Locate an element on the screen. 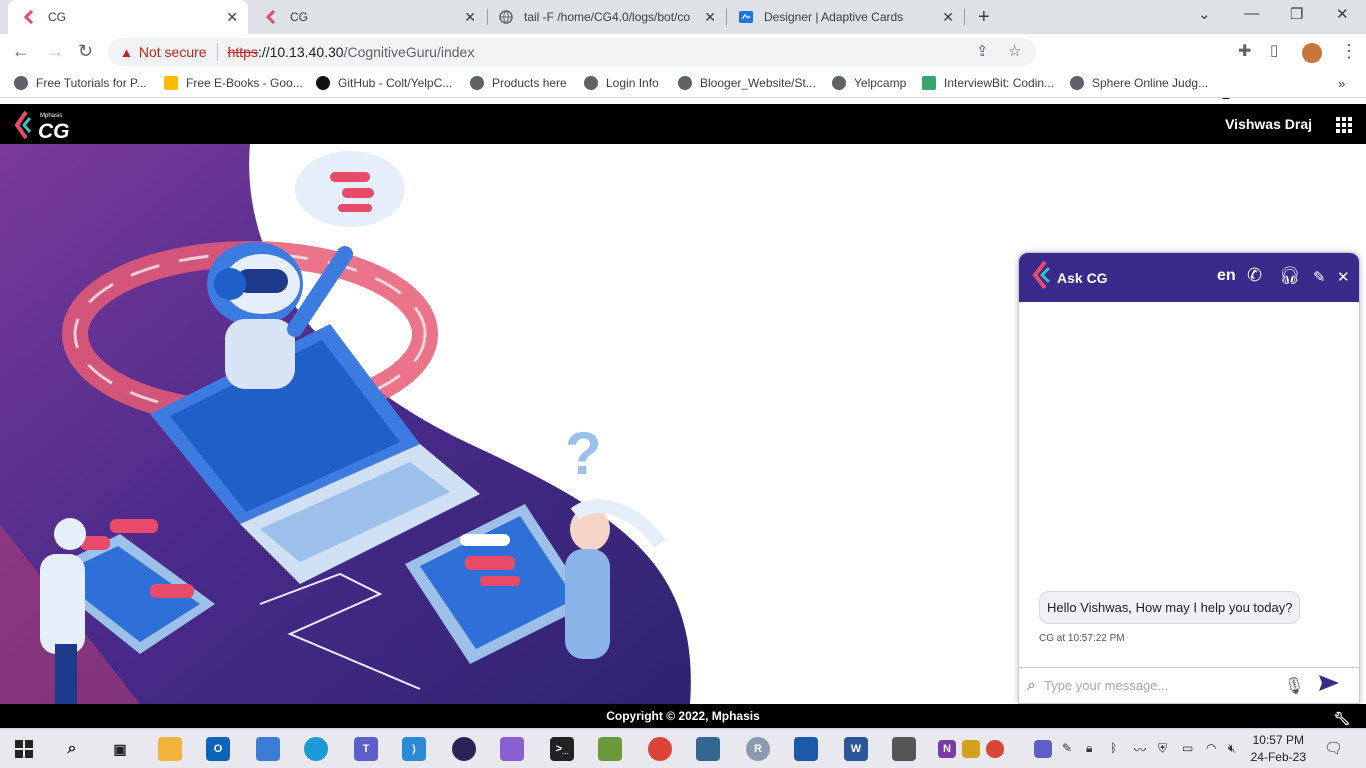  tab-adaptive-cards: Designer | Adaptive Cards ✕ is located at coordinates (844, 17).